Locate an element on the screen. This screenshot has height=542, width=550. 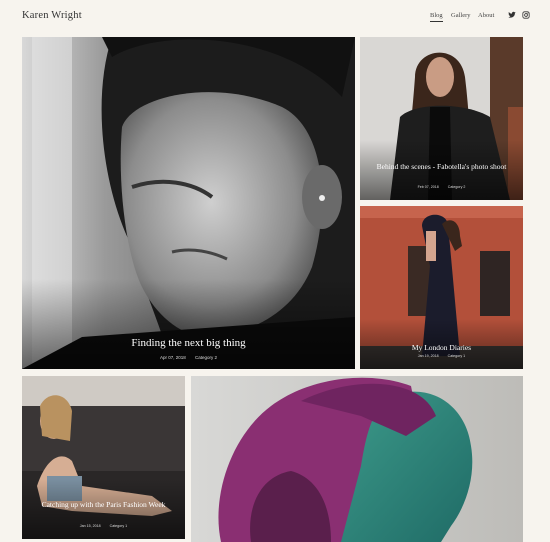
site-header: Karen Wright Blog Gallery About is located at coordinates (275, 17).